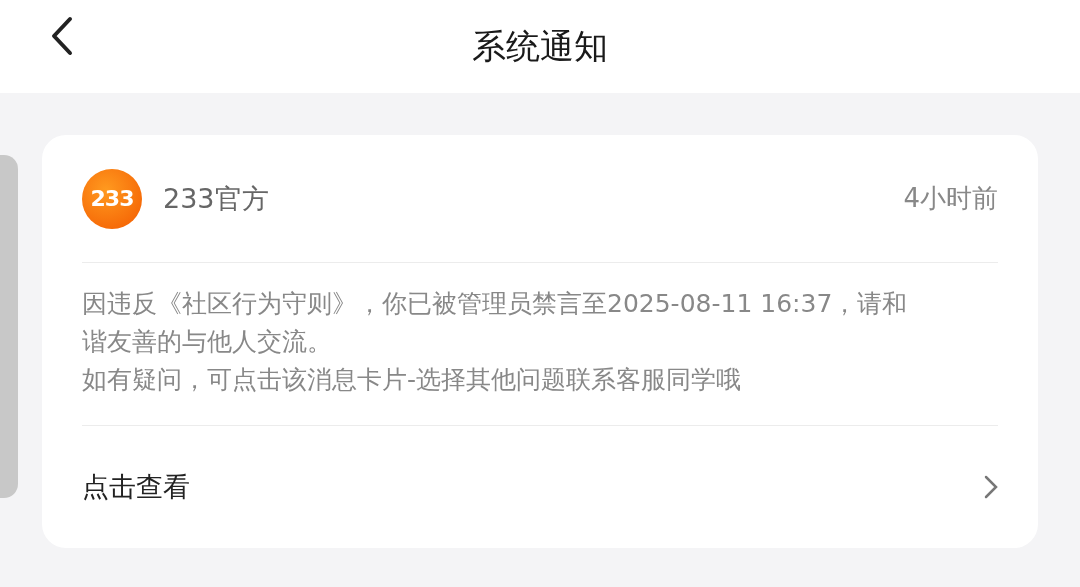 The image size is (1080, 587). I want to click on back-icon, so click(62, 36).